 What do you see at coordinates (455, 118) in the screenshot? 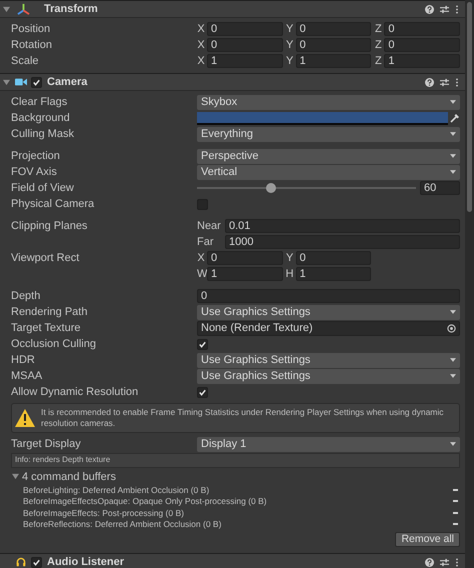
I see `eyedropper-icon` at bounding box center [455, 118].